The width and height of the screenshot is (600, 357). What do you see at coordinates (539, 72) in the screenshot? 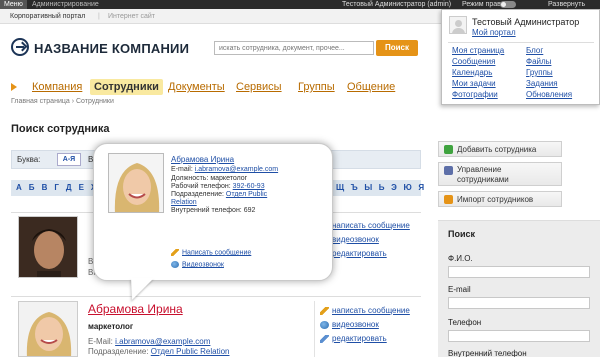
I see `dropdown-item-groups: Группы` at bounding box center [539, 72].